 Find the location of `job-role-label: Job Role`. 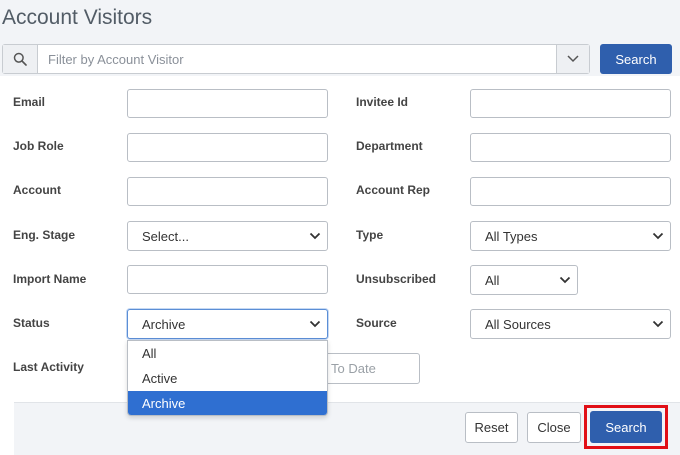

job-role-label: Job Role is located at coordinates (38, 146).